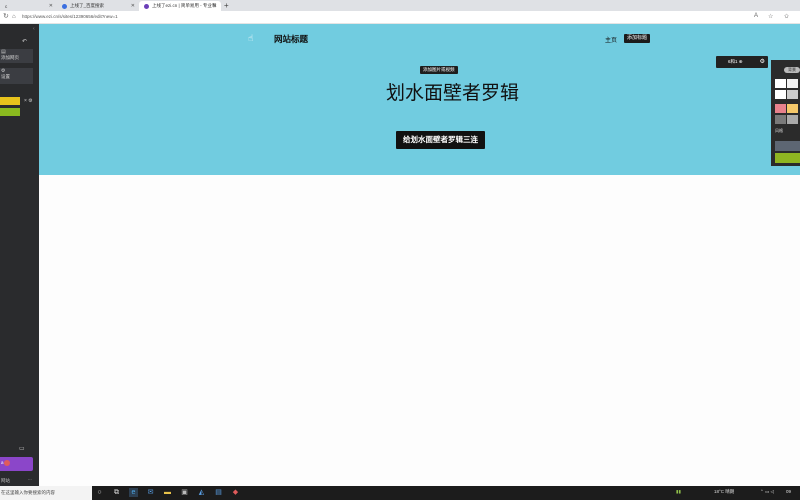  What do you see at coordinates (678, 491) in the screenshot?
I see `tray-bar-icon: ▮▮` at bounding box center [678, 491].